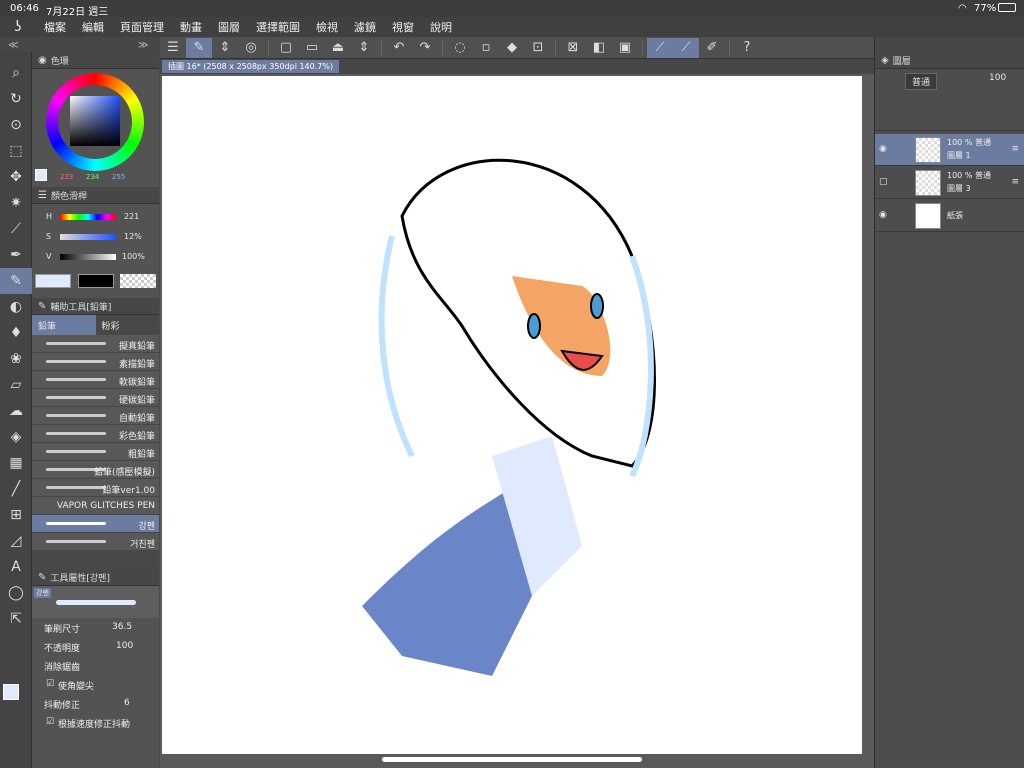 The width and height of the screenshot is (1024, 768). I want to click on select-tool-icon: ⬚, so click(16, 151).